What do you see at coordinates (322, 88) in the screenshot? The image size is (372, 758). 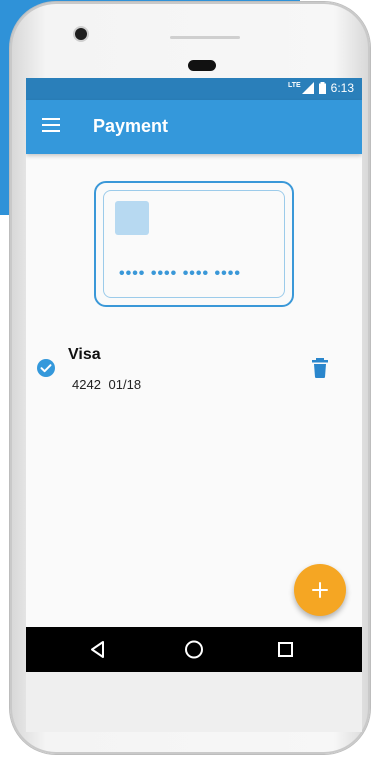 I see `battery-icon` at bounding box center [322, 88].